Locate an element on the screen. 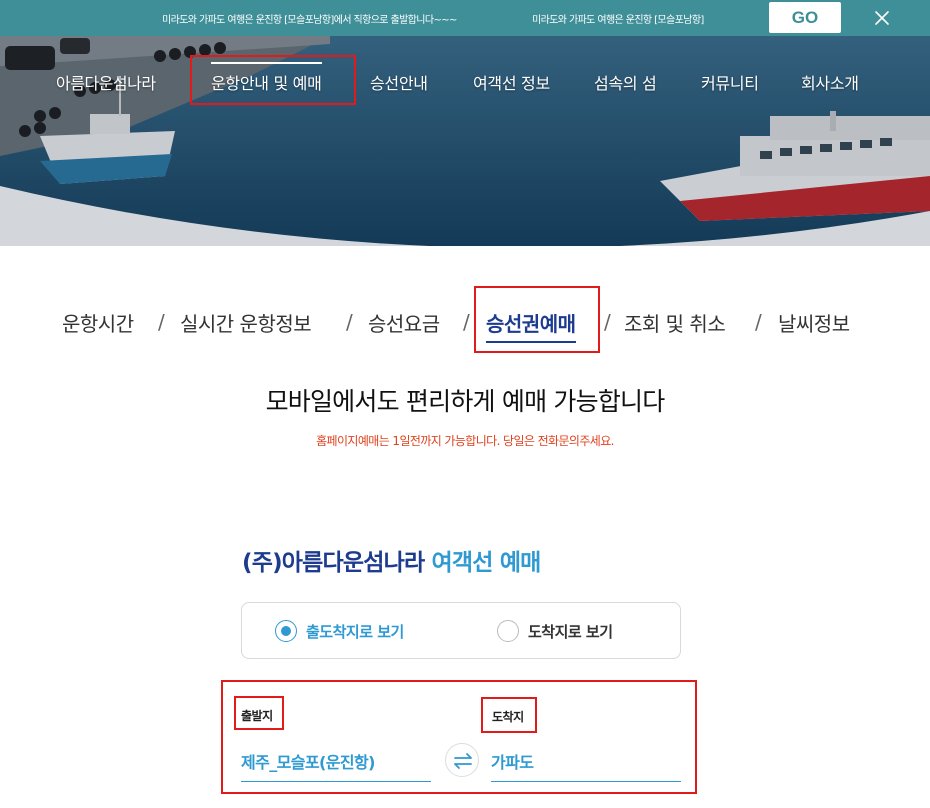  gnb-menu-ferry-info: 여객선 정보 is located at coordinates (511, 82).